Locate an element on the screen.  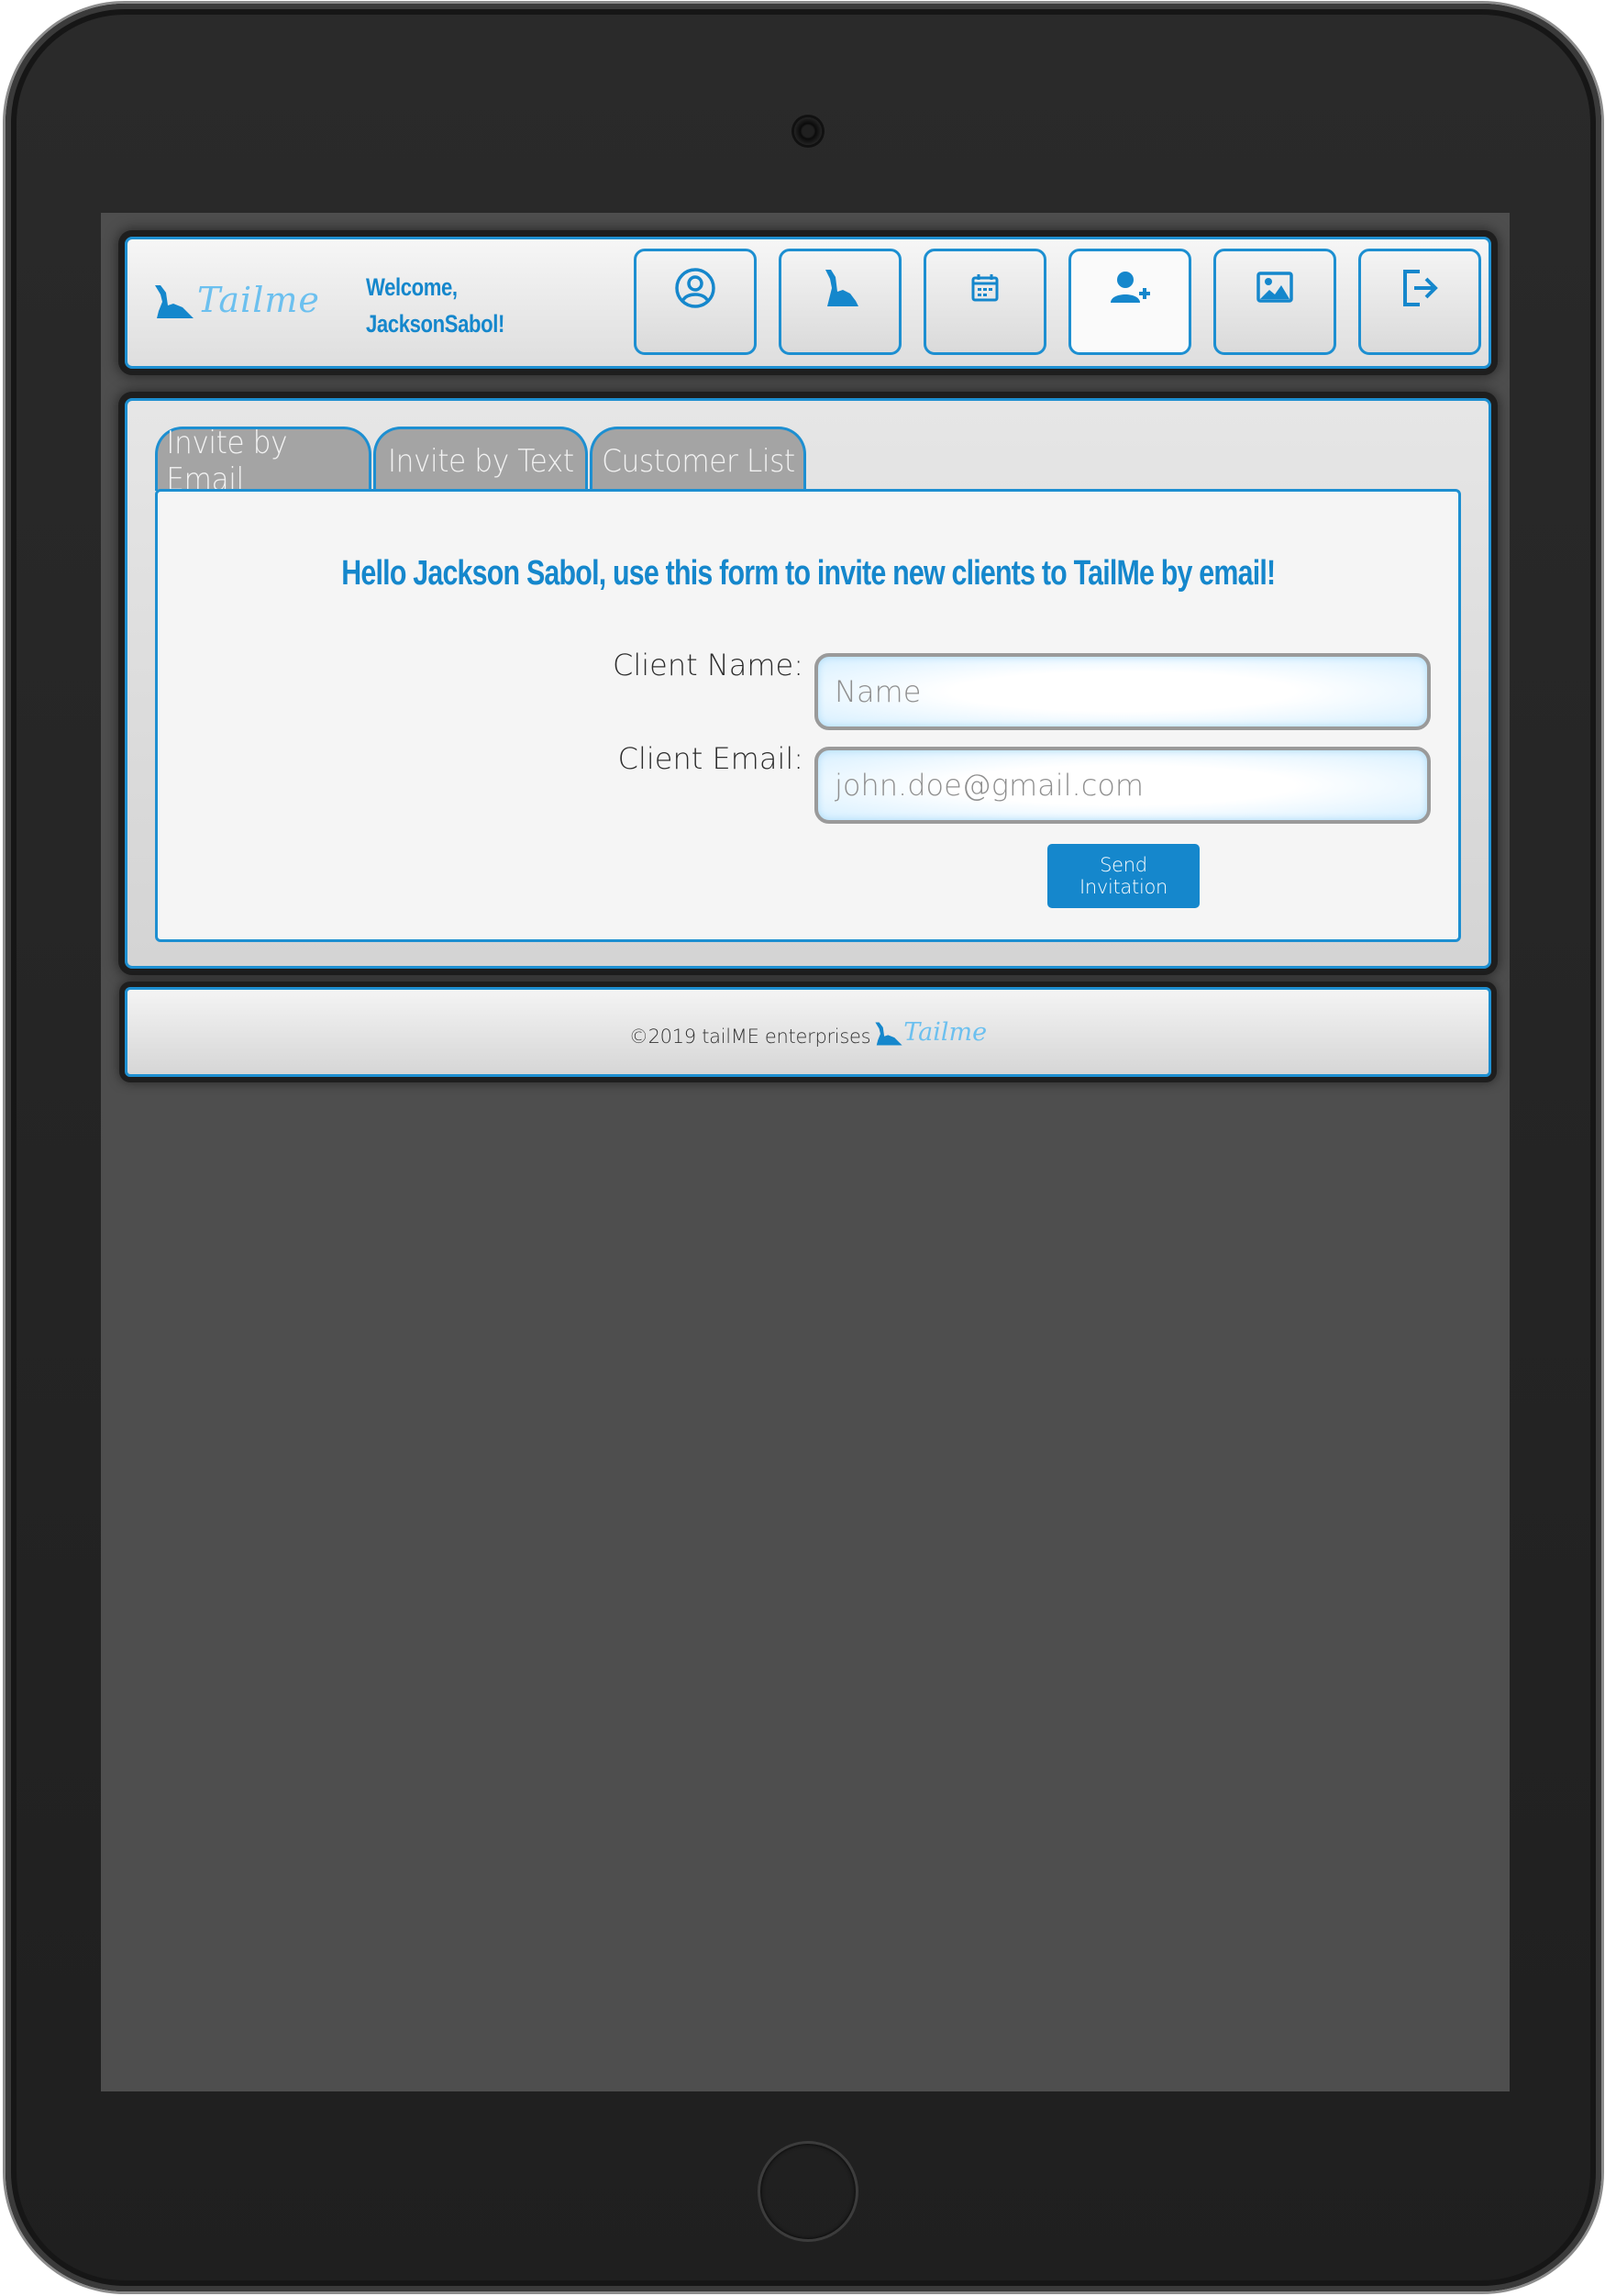
tab-invite-by-email: Invite by Email is located at coordinates (263, 461).